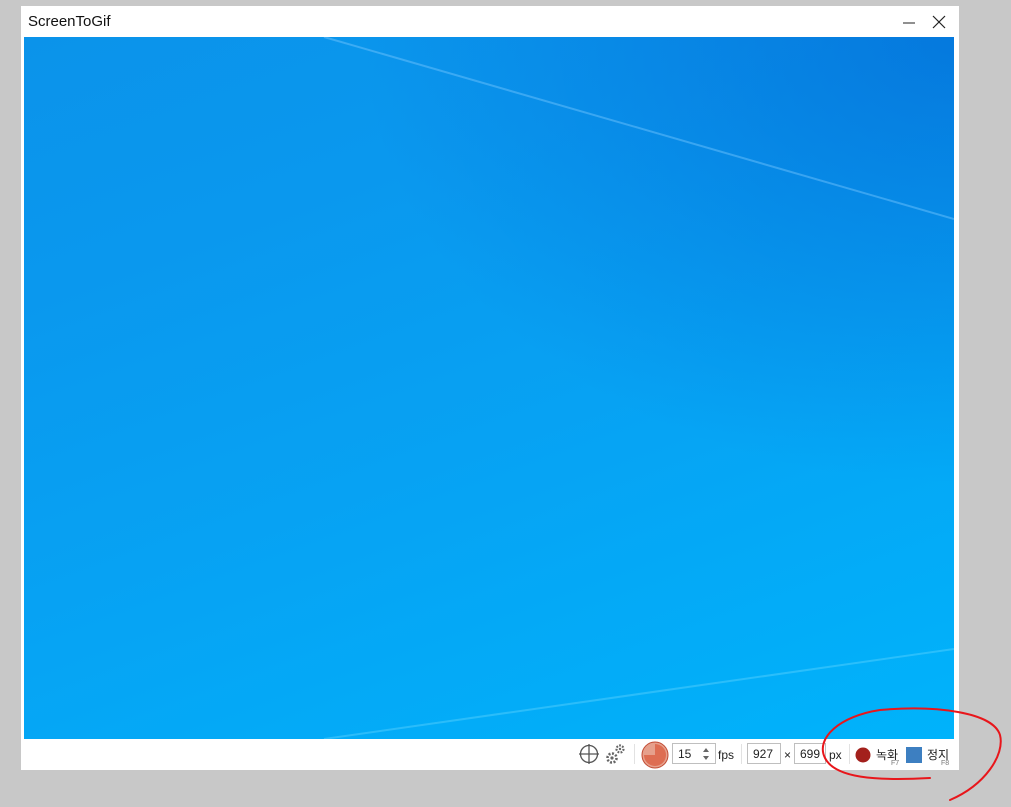 The image size is (1011, 807). What do you see at coordinates (880, 755) in the screenshot?
I see `record-button: 녹화 F7` at bounding box center [880, 755].